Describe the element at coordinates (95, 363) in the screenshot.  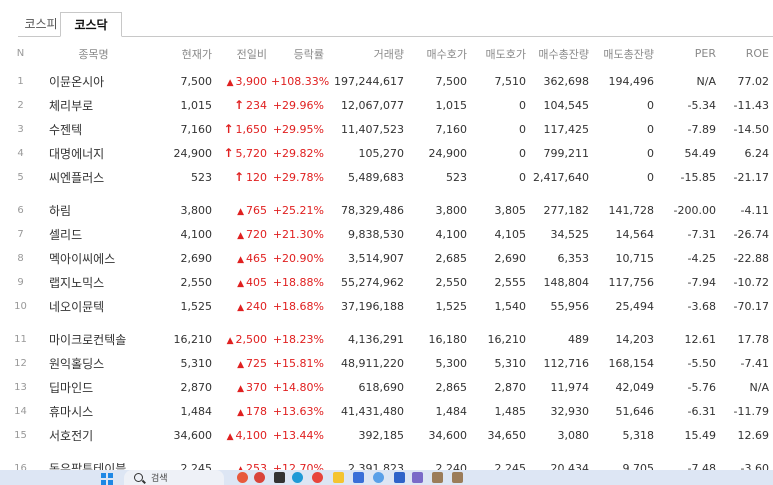
I see `stock-name: 원익홀딩스` at that location.